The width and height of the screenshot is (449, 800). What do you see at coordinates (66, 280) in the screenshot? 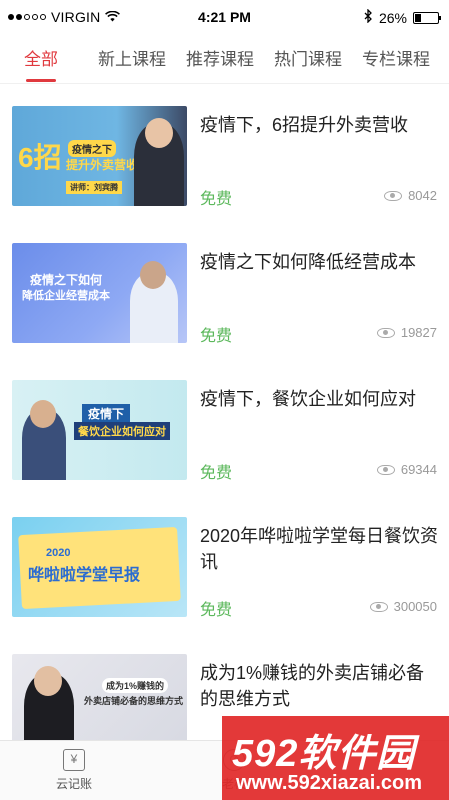
I see `thumb-text: 疫情之下如何` at bounding box center [66, 280].